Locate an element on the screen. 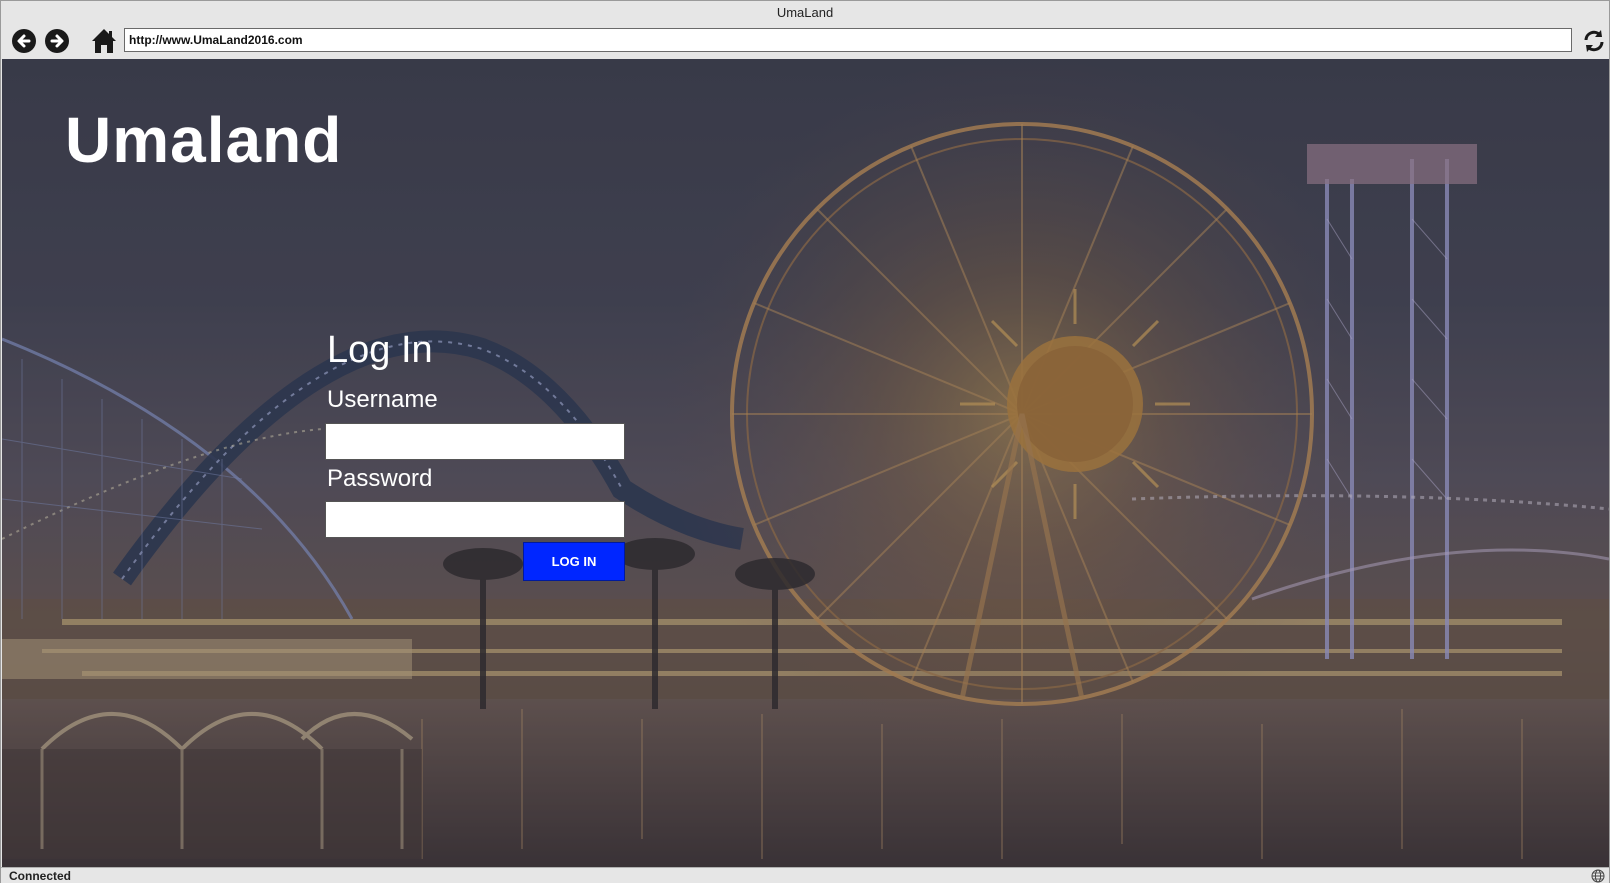 This screenshot has height=883, width=1610. back-button is located at coordinates (24, 41).